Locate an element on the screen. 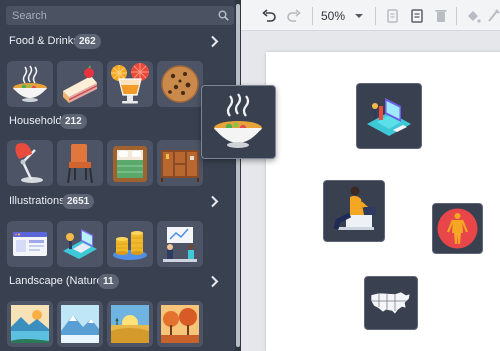  canvas-shape-person-with-laptop is located at coordinates (354, 211).